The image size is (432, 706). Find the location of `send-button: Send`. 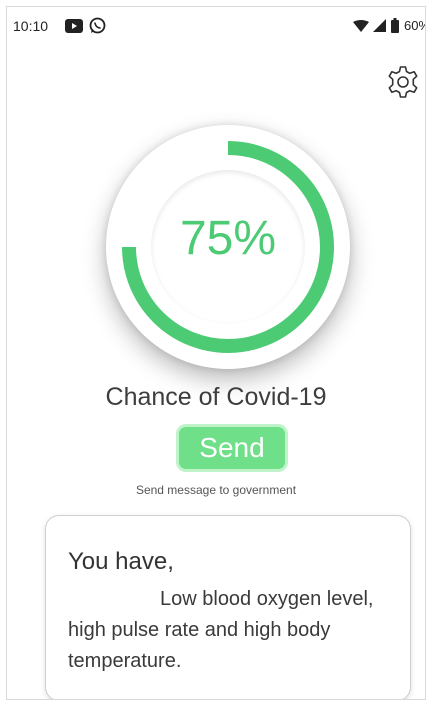

send-button: Send is located at coordinates (232, 448).